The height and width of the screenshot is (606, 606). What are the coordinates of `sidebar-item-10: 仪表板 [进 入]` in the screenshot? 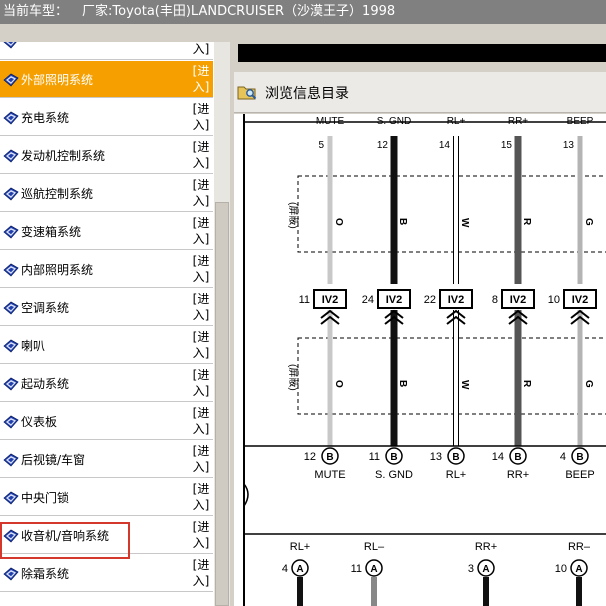 It's located at (106, 421).